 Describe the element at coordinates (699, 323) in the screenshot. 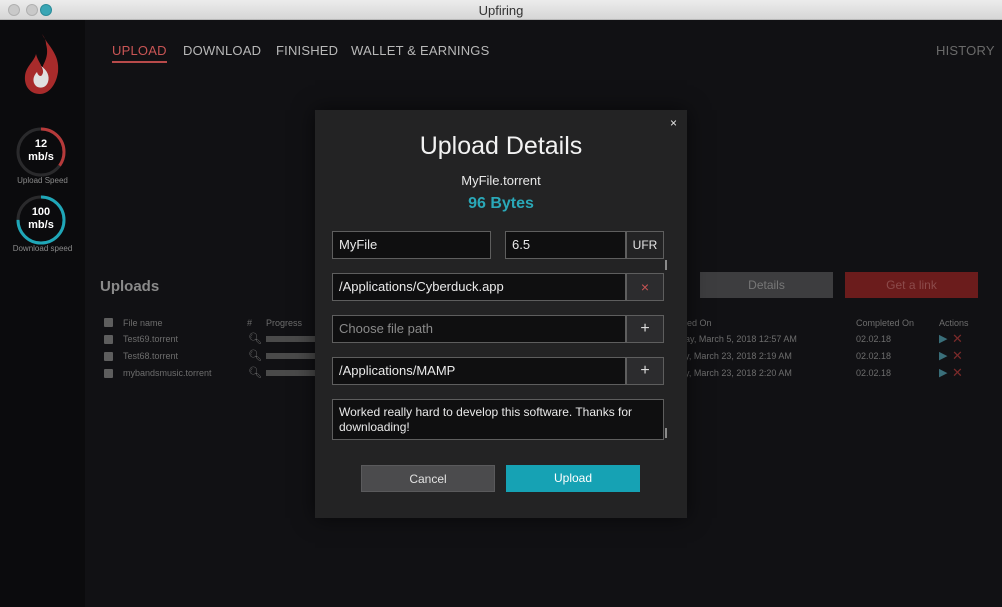

I see `column-header-uploaded-on: ed On` at that location.